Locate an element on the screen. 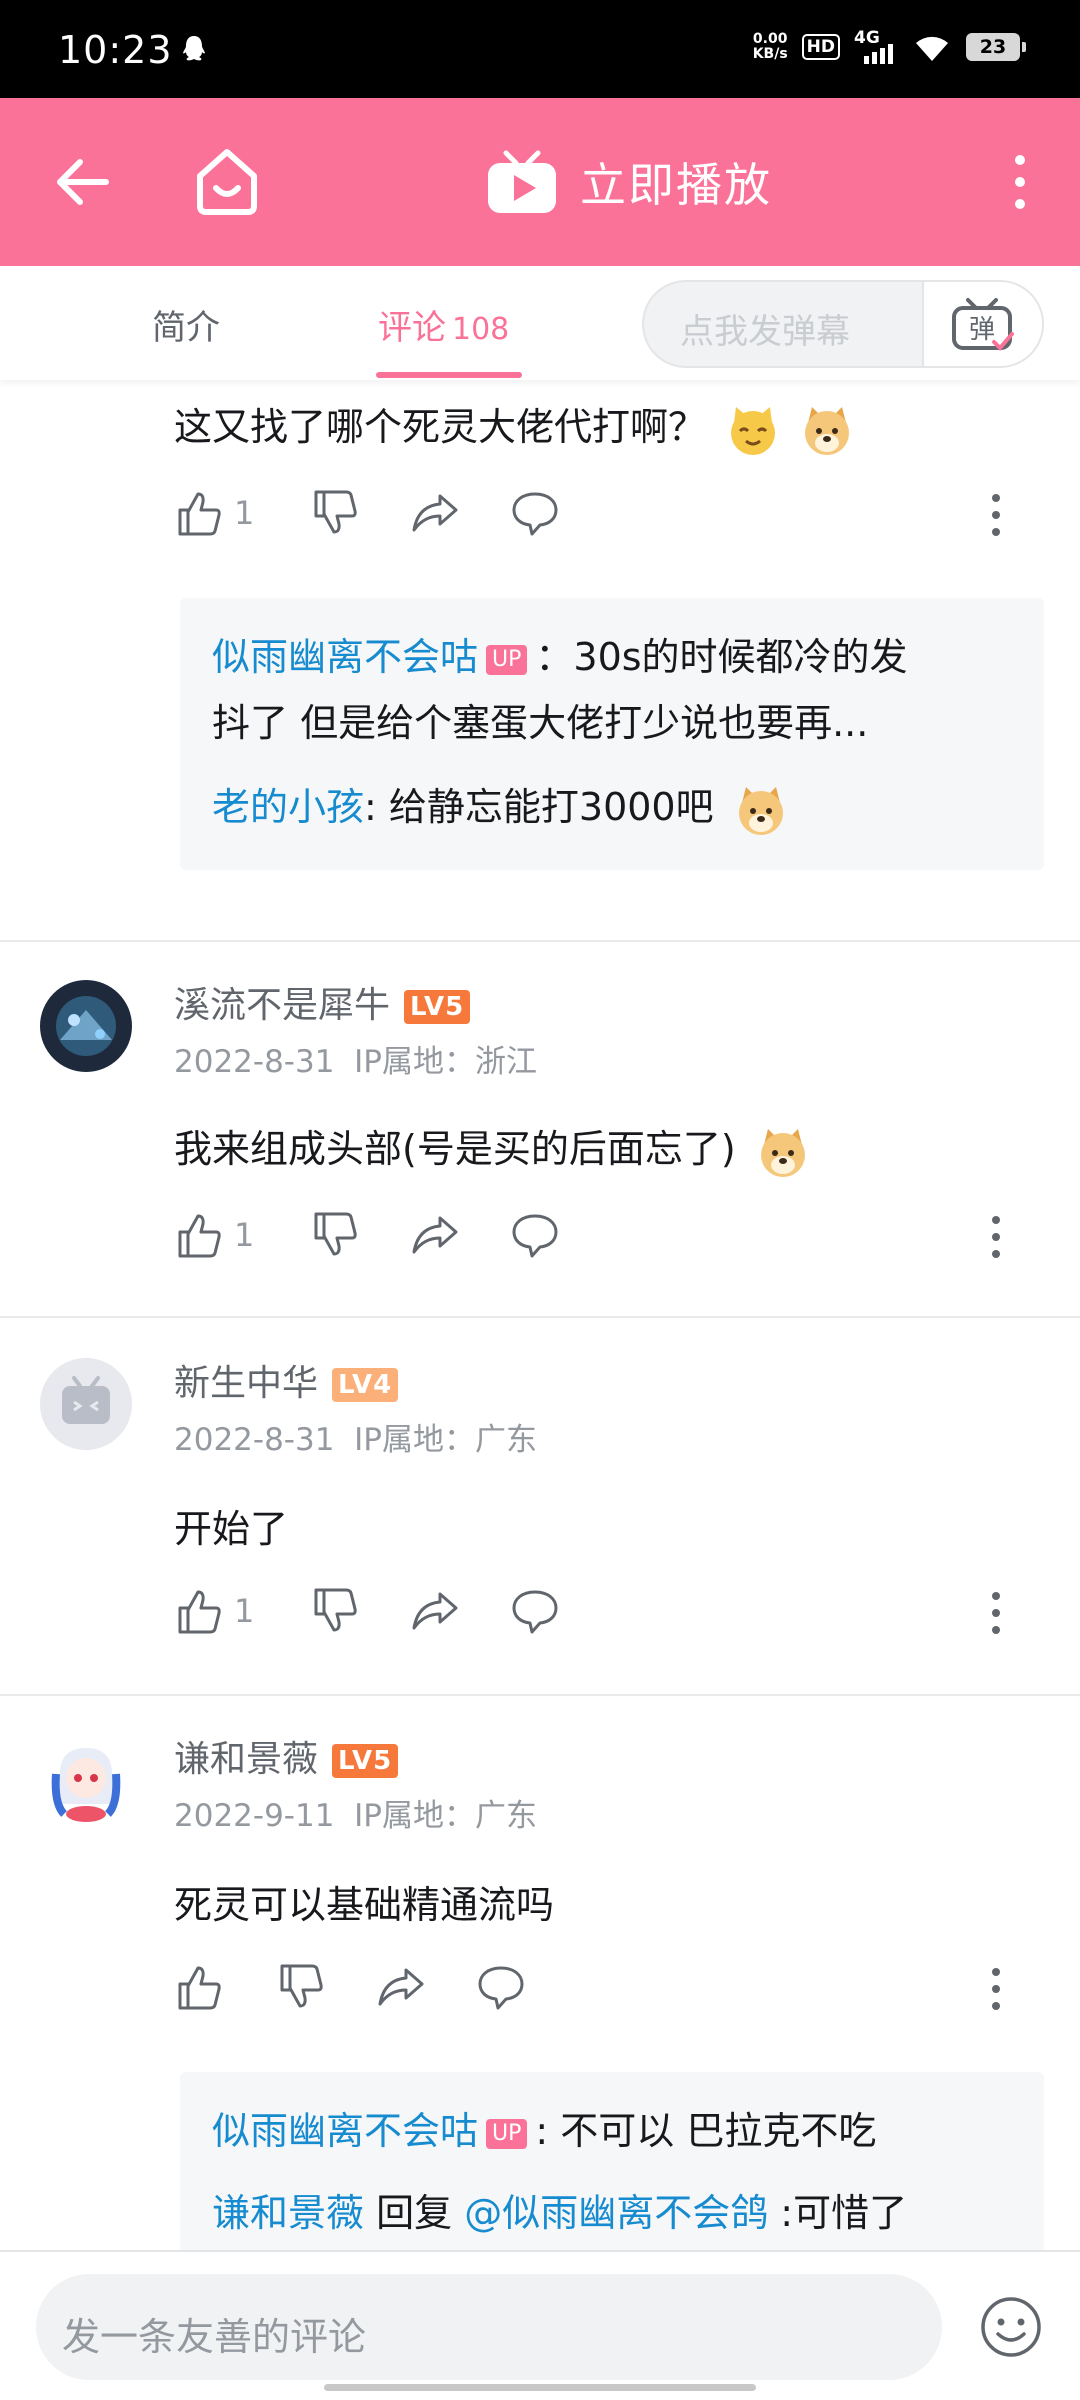 The image size is (1080, 2400). play-now-label: 立即播放 is located at coordinates (676, 185).